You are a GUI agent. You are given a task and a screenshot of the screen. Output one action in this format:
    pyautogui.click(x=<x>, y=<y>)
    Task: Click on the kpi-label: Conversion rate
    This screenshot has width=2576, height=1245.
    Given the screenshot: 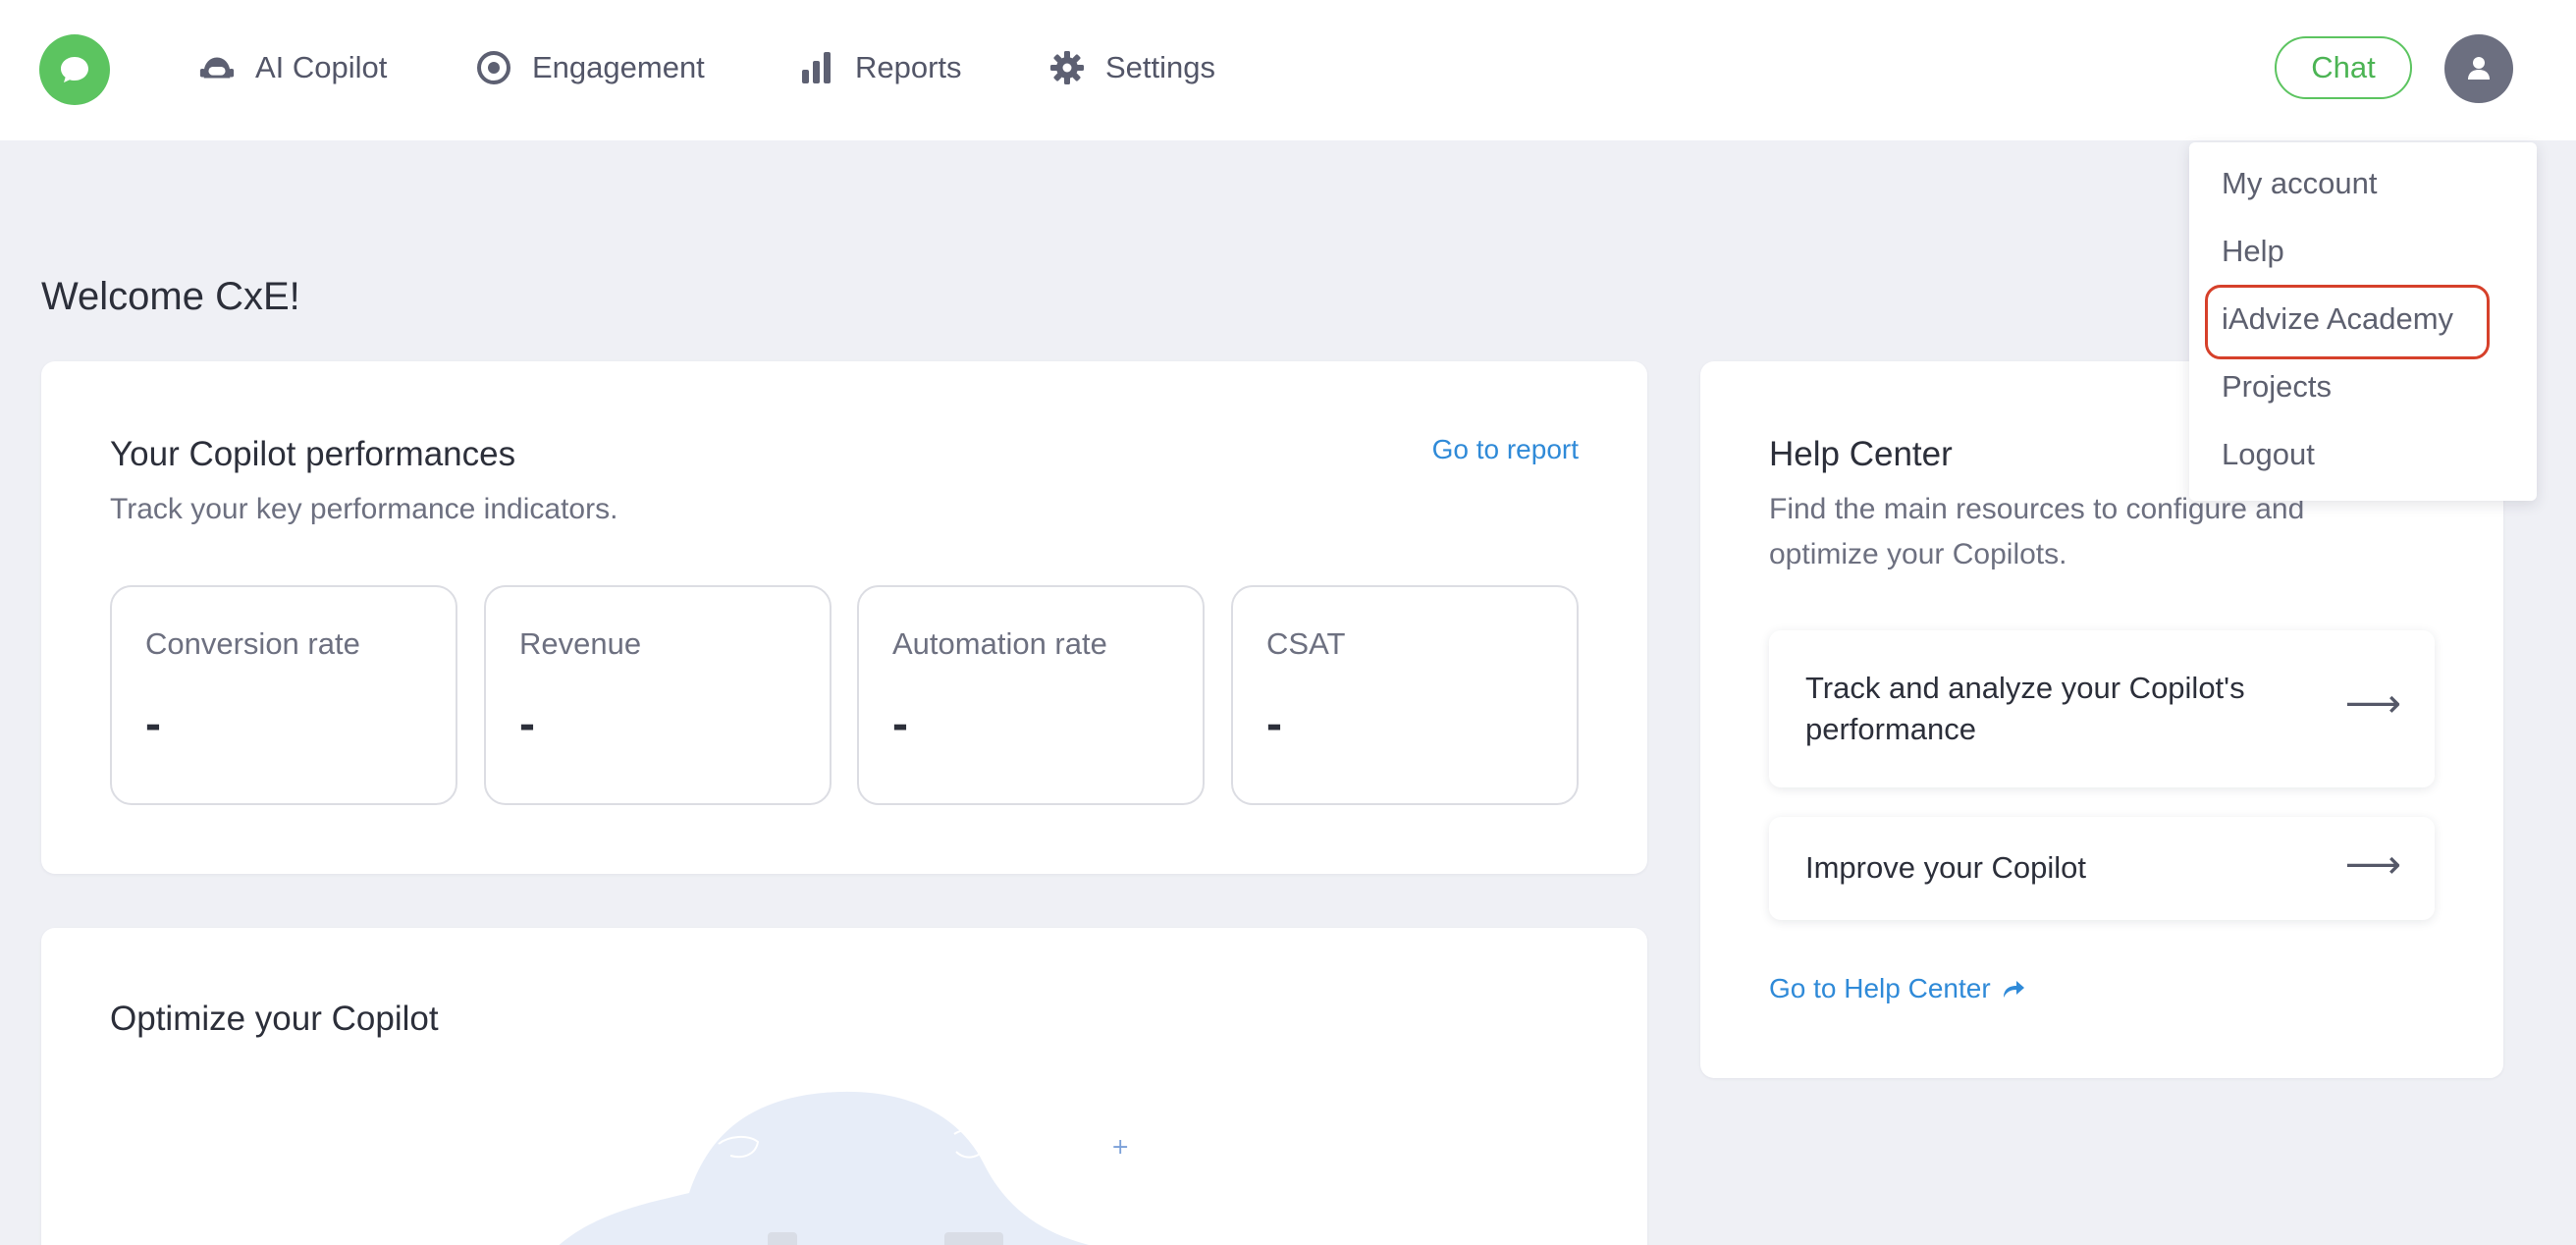 What is the action you would take?
    pyautogui.click(x=252, y=644)
    